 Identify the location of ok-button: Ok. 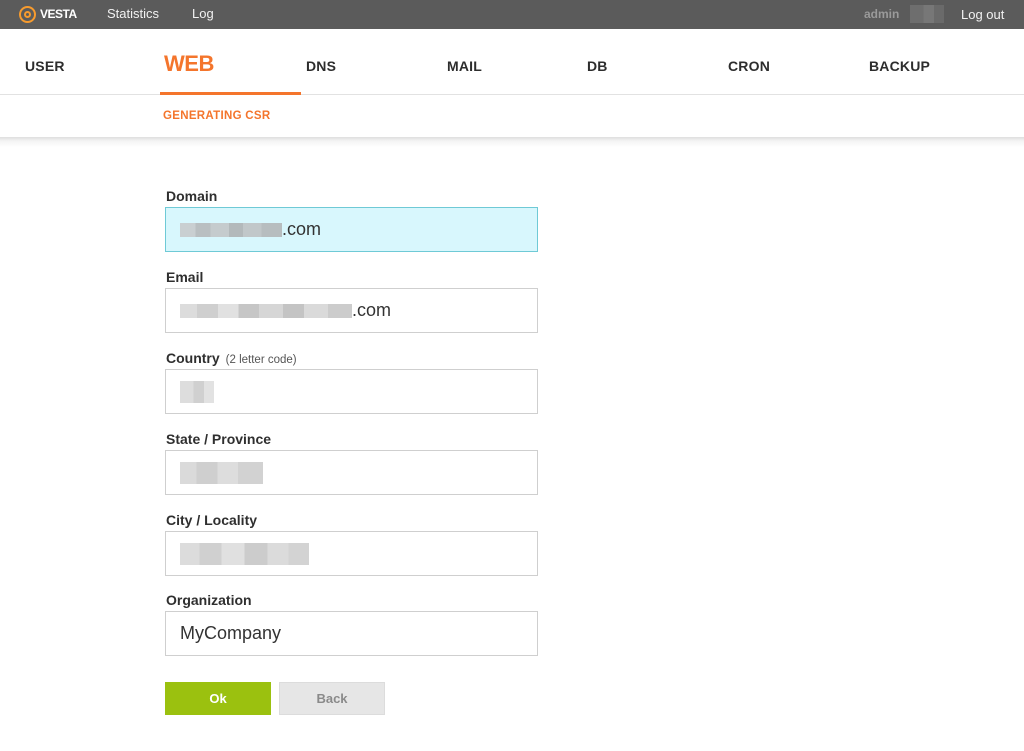
(218, 698).